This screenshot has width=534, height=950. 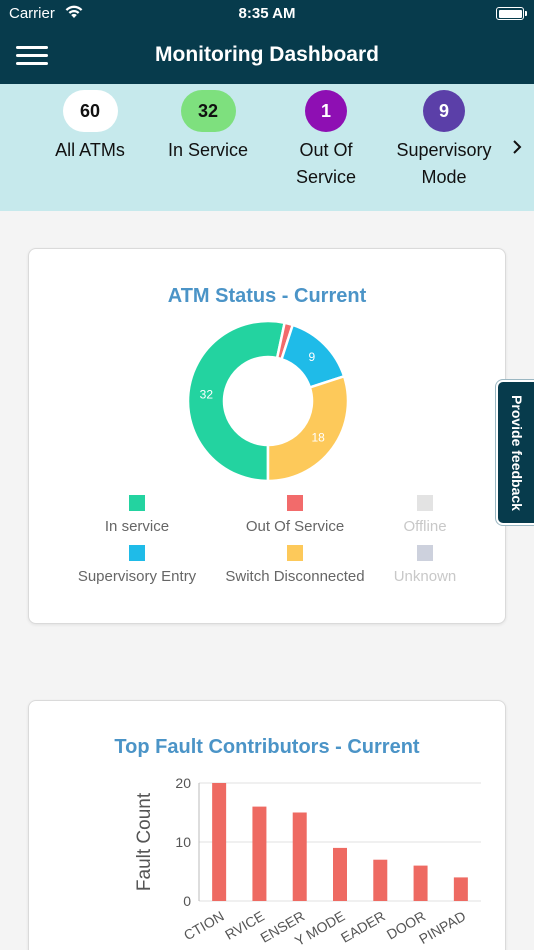 I want to click on supervisory-mode-count-badge: 9, so click(x=444, y=111).